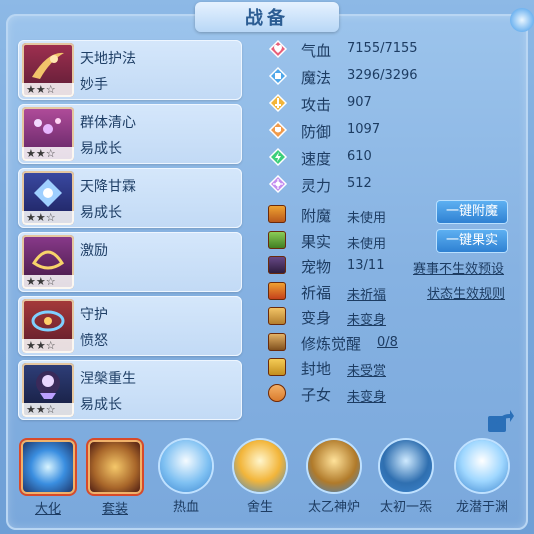 This screenshot has height=534, width=534. What do you see at coordinates (316, 105) in the screenshot?
I see `stat-label: 攻击` at bounding box center [316, 105].